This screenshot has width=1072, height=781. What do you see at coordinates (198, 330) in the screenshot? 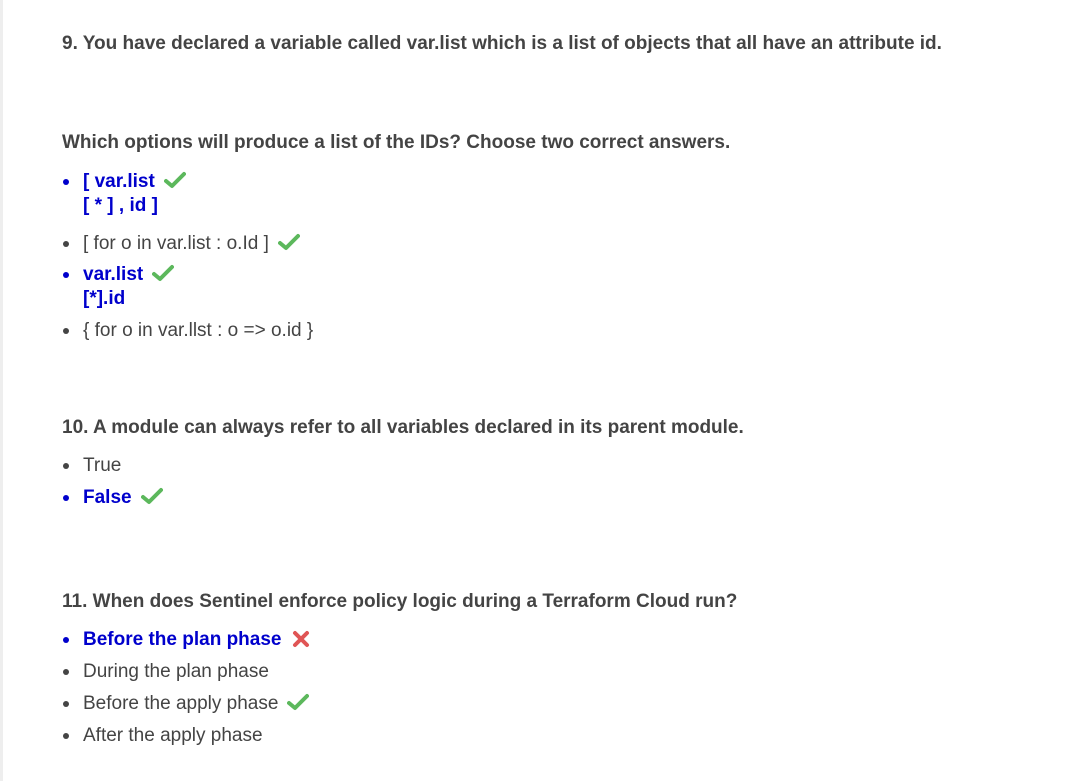
I see `option-text: { for o in var.llst : o => o.id }` at bounding box center [198, 330].